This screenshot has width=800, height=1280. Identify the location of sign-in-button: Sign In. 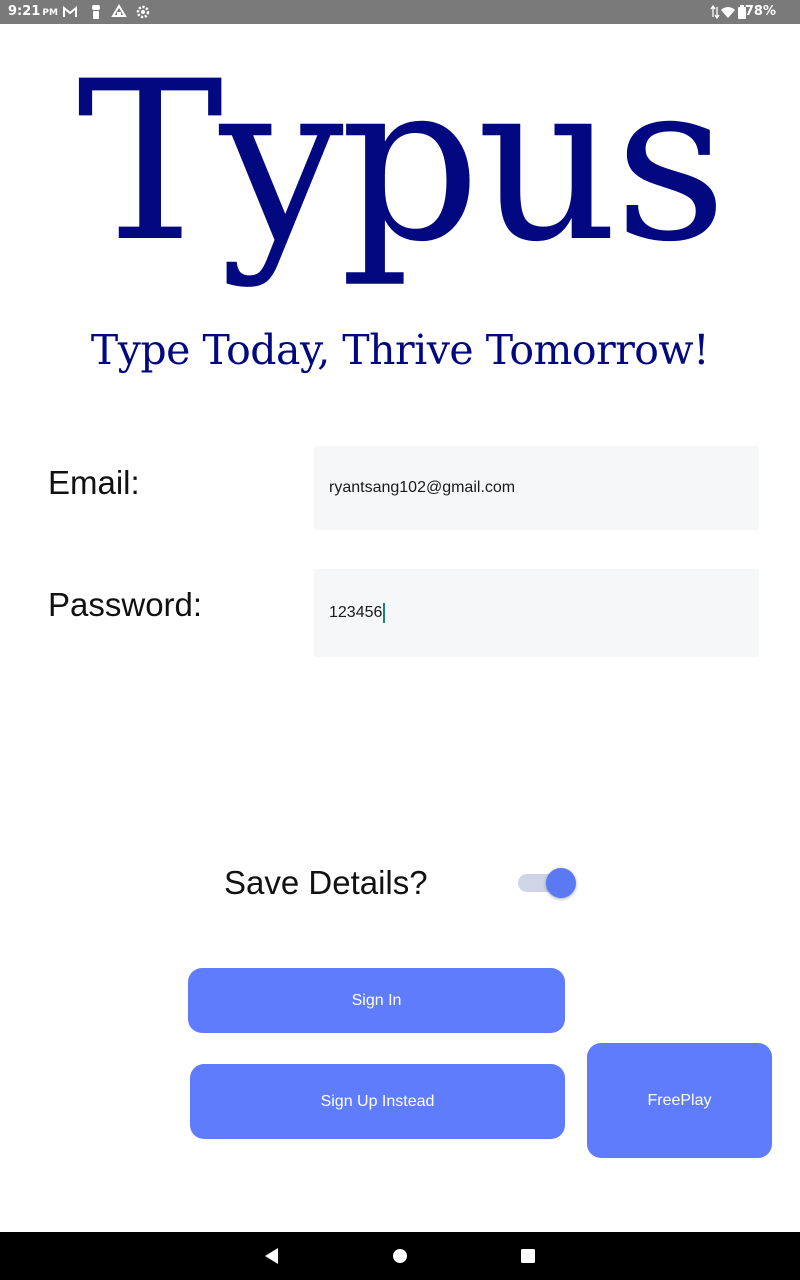
(376, 1000).